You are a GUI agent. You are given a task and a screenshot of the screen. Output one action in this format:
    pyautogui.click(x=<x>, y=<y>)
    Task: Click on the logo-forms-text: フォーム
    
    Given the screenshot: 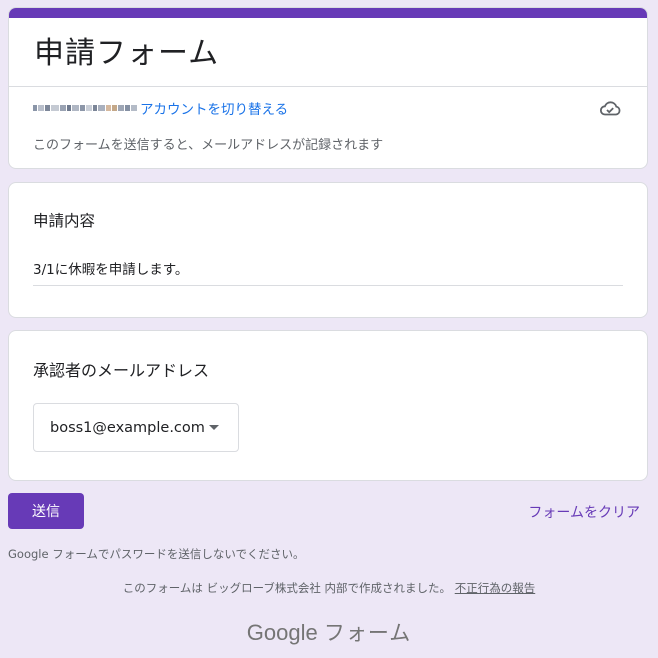 What is the action you would take?
    pyautogui.click(x=367, y=633)
    